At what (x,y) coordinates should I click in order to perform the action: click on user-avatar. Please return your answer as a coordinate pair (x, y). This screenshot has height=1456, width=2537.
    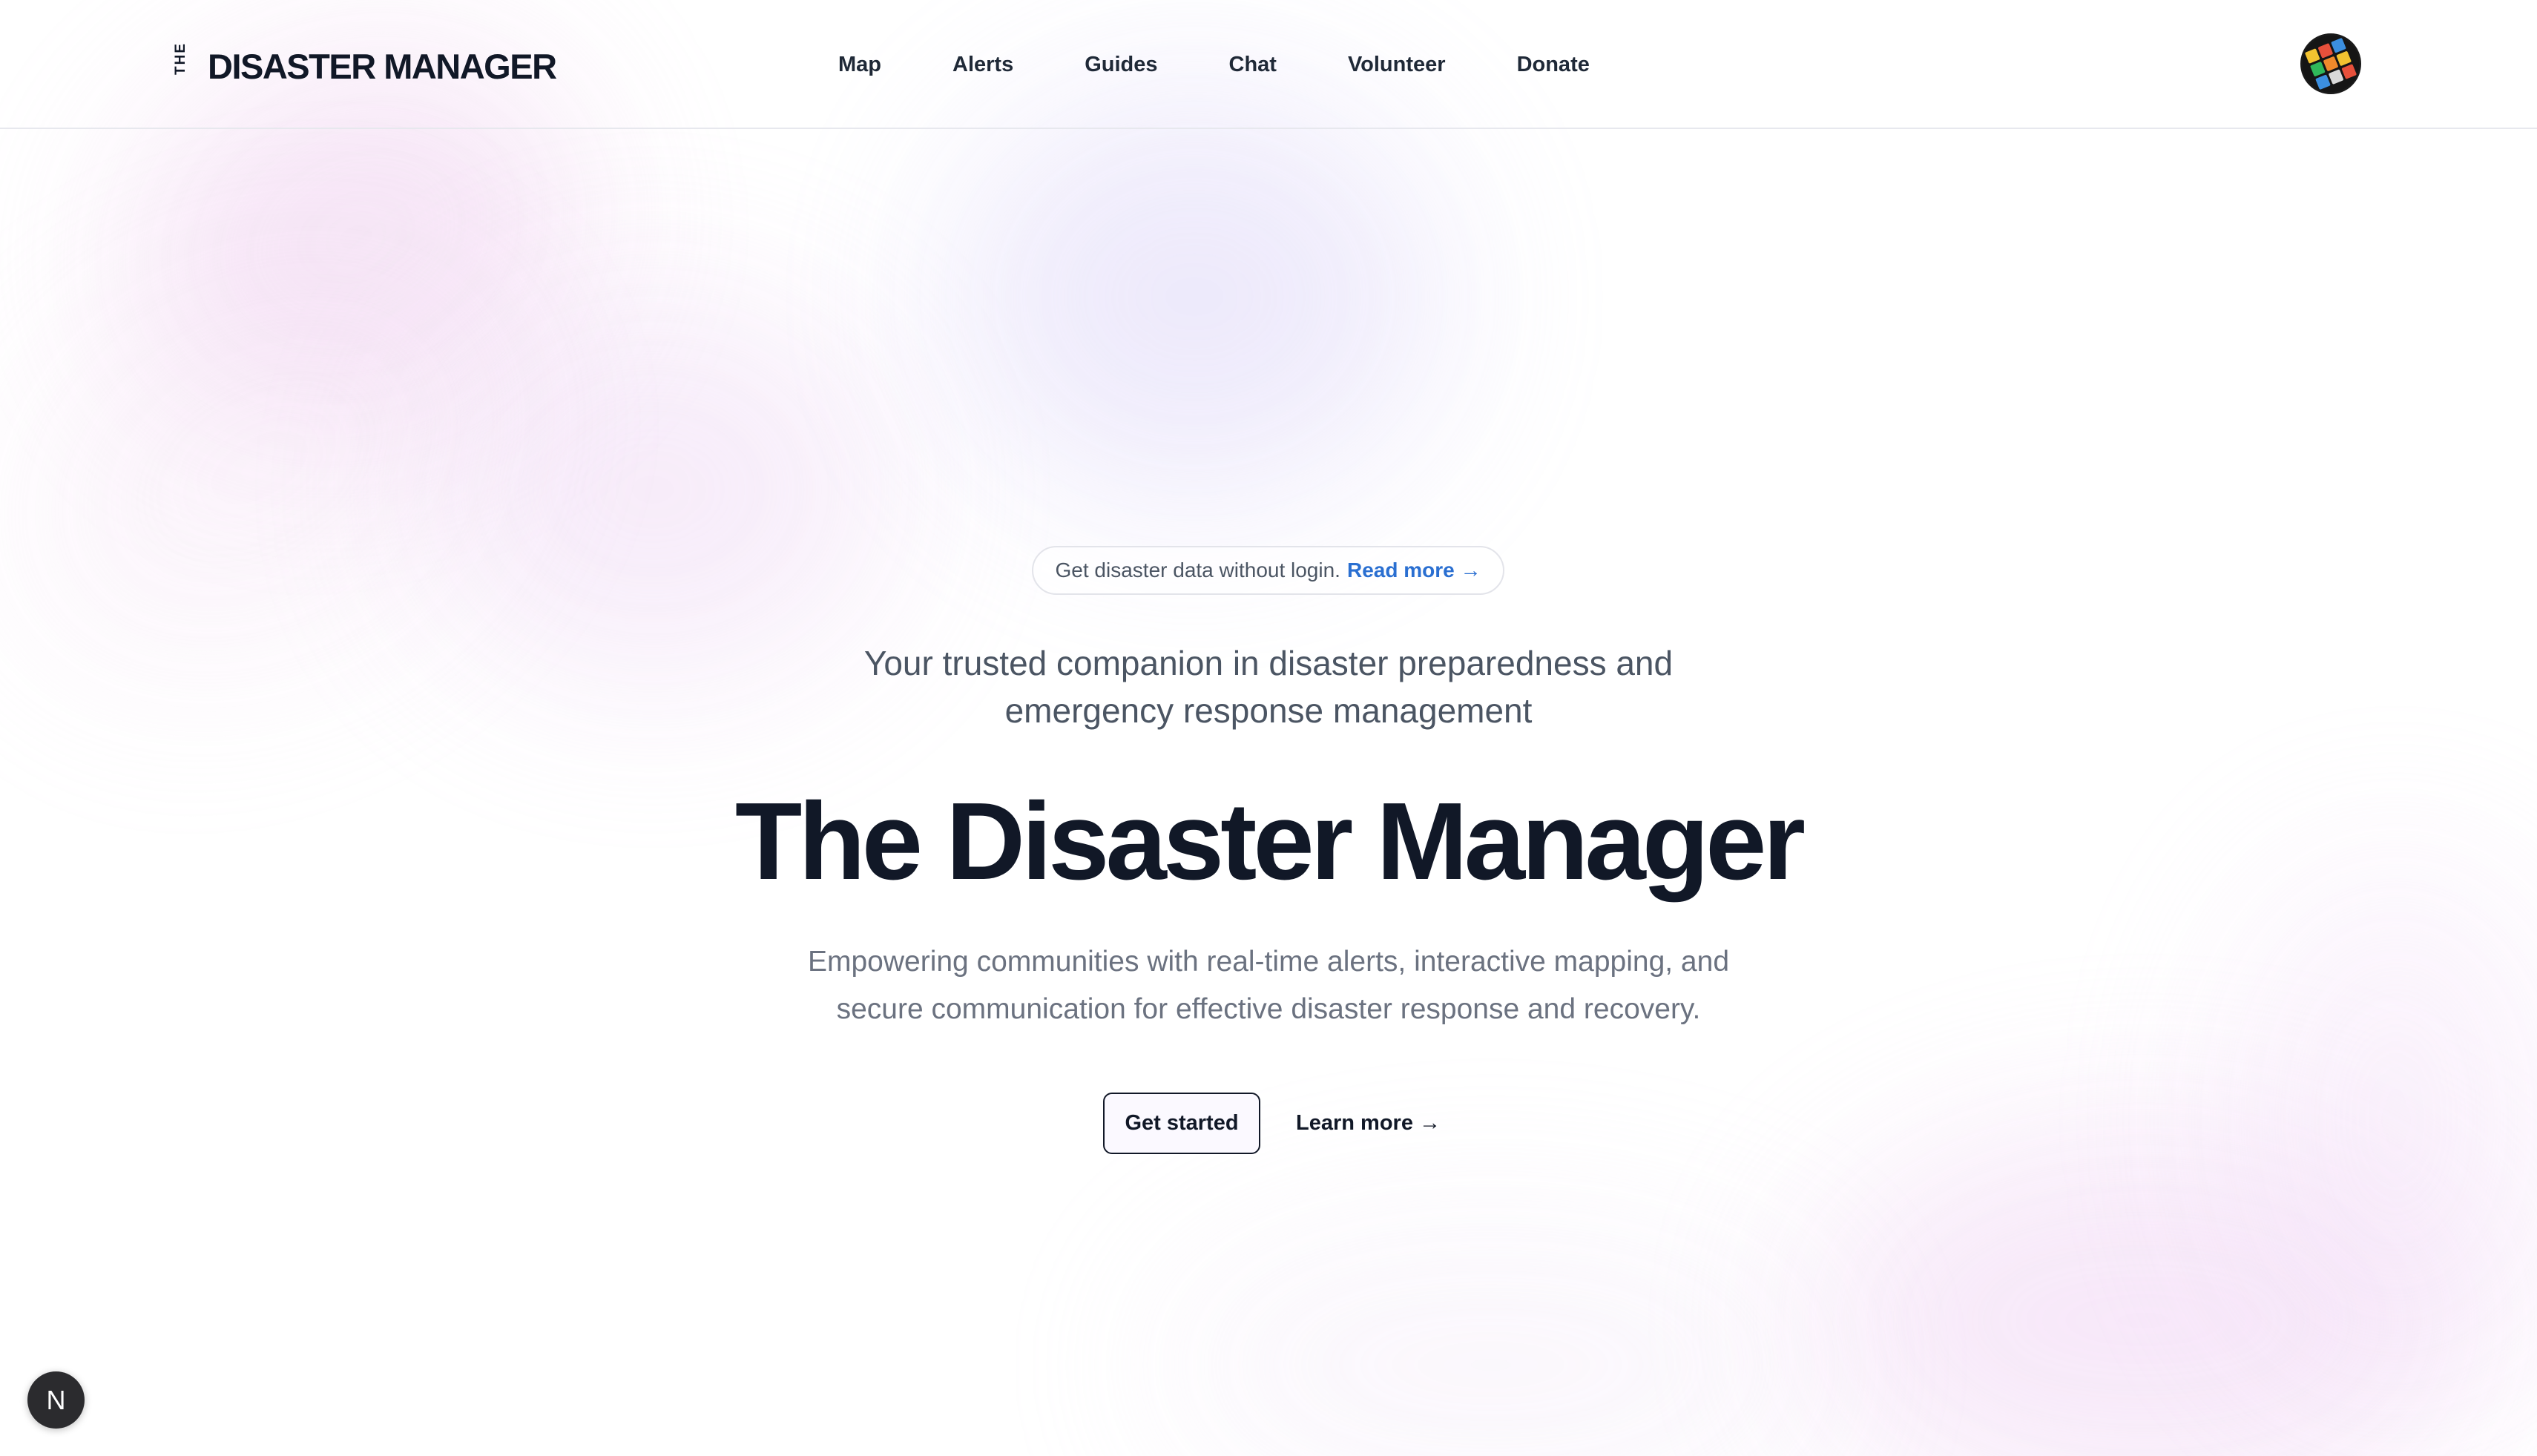
    Looking at the image, I should click on (2330, 64).